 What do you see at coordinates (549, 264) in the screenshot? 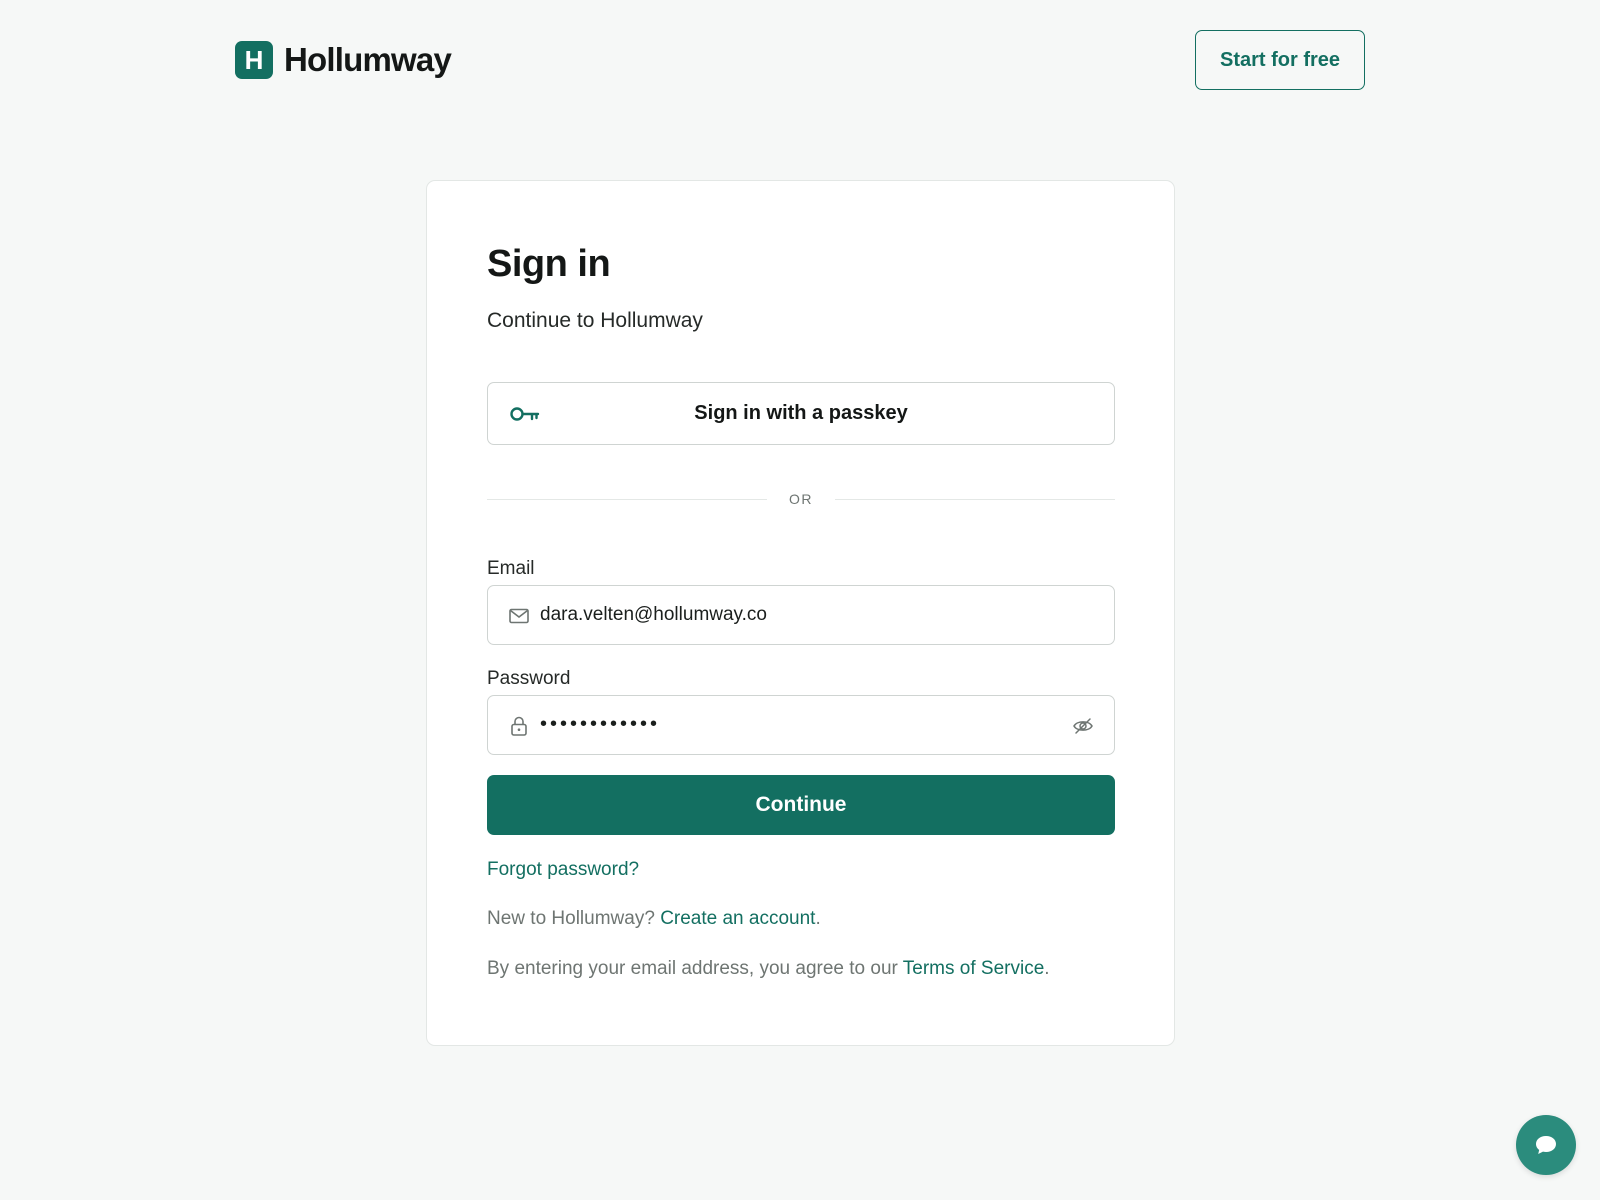
I see `page-title: Sign in` at bounding box center [549, 264].